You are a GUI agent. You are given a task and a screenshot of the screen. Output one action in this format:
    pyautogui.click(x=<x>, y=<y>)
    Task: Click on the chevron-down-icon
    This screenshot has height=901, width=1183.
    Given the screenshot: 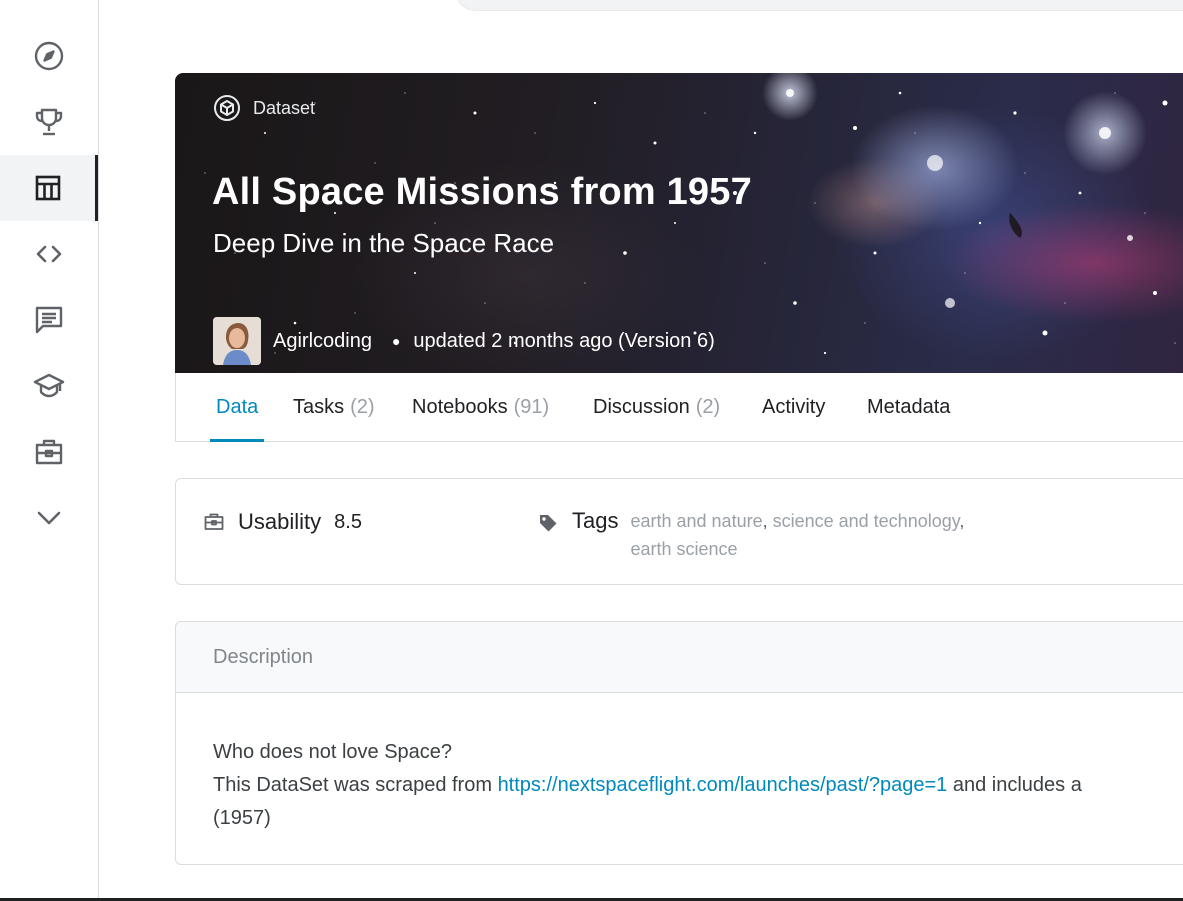 What is the action you would take?
    pyautogui.click(x=48, y=518)
    